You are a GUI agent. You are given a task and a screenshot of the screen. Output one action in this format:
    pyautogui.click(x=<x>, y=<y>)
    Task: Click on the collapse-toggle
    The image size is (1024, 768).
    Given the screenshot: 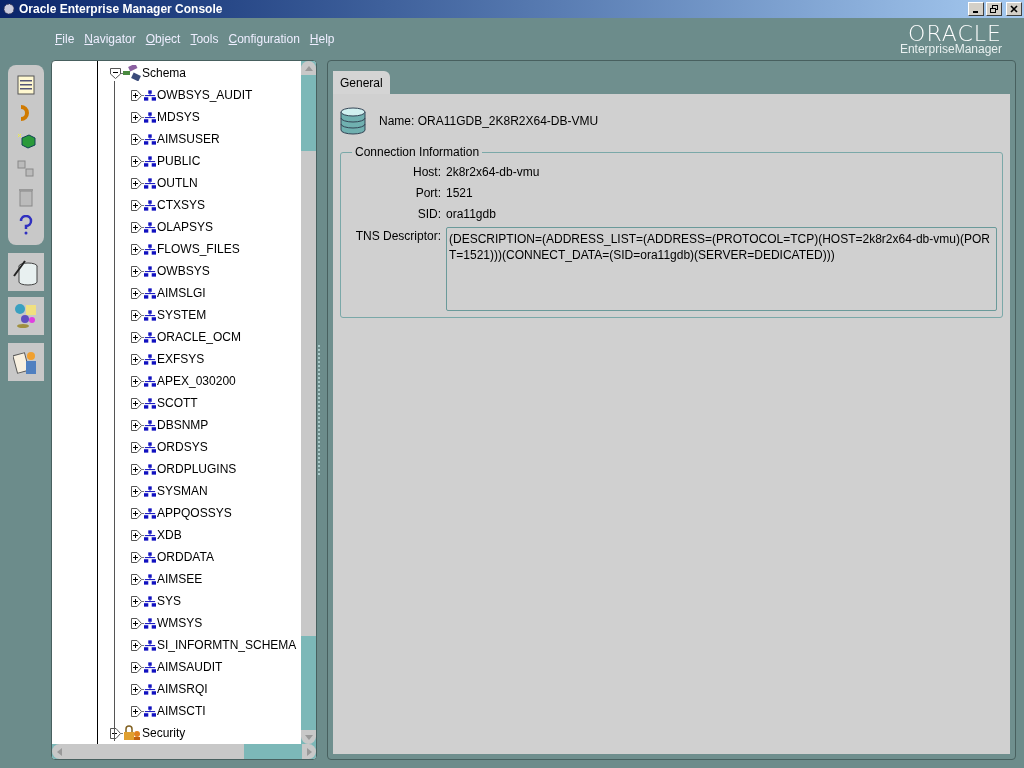 What is the action you would take?
    pyautogui.click(x=115, y=73)
    